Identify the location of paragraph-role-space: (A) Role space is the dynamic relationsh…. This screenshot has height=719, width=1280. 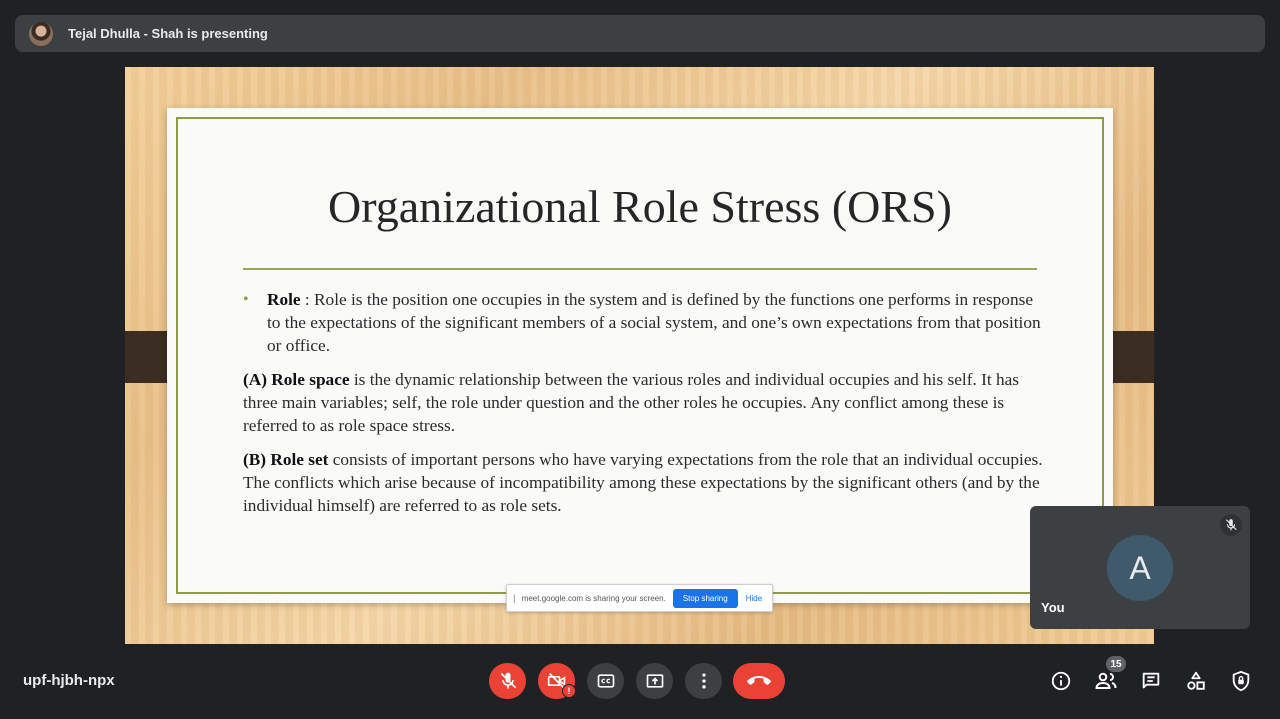
(643, 402).